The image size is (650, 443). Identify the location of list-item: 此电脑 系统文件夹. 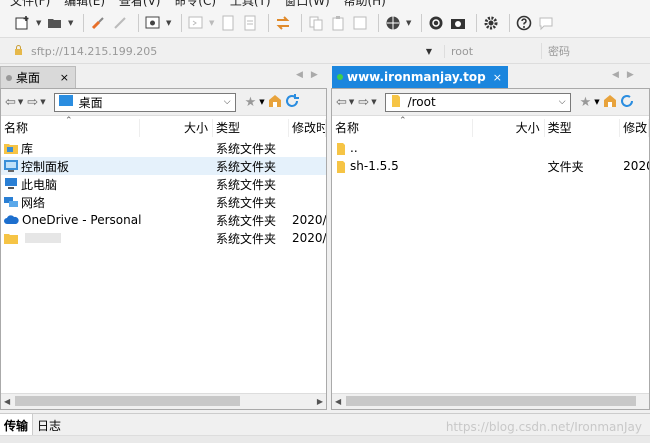
(163, 184).